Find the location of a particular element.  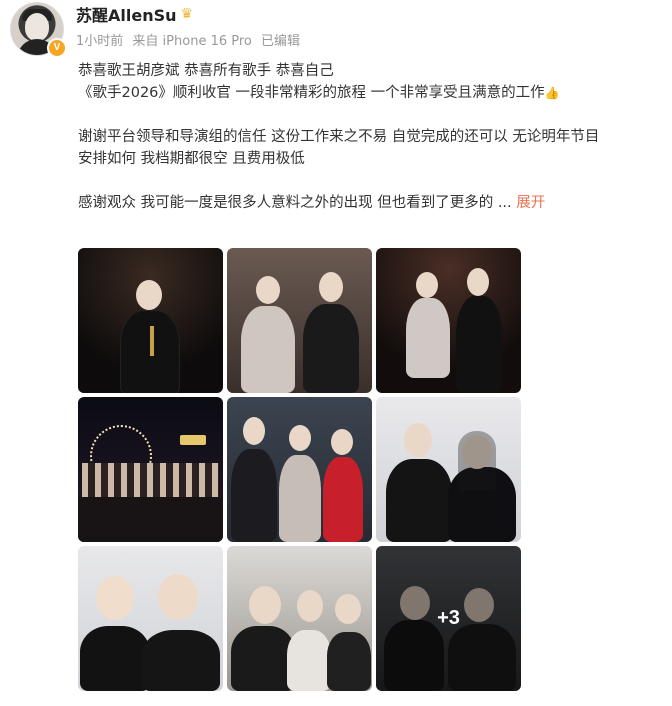

post-time: 1小时前 is located at coordinates (99, 41).